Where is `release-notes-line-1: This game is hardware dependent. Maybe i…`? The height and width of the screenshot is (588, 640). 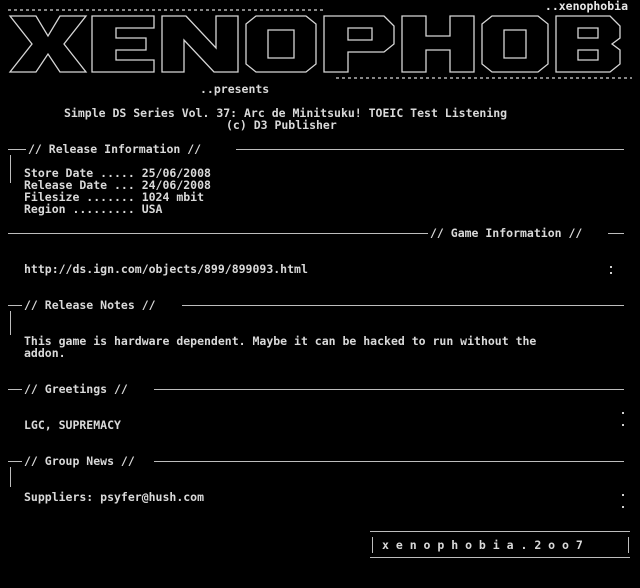
release-notes-line-1: This game is hardware dependent. Maybe i… is located at coordinates (280, 341).